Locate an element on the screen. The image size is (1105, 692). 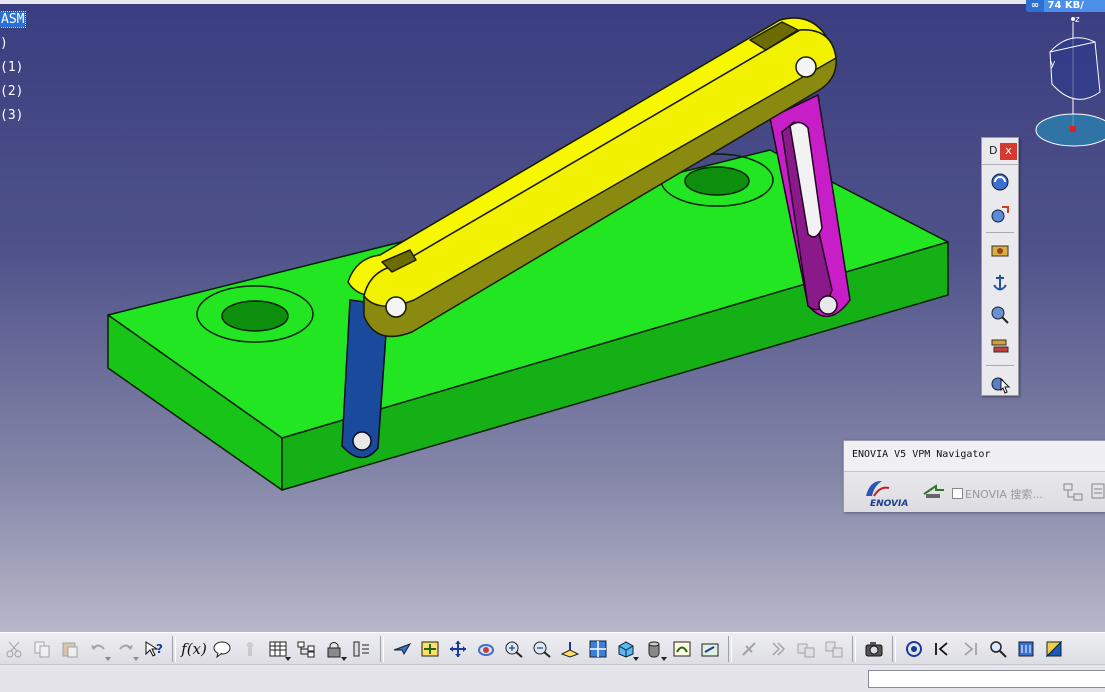
tree-item-root: ASM is located at coordinates (13, 22).